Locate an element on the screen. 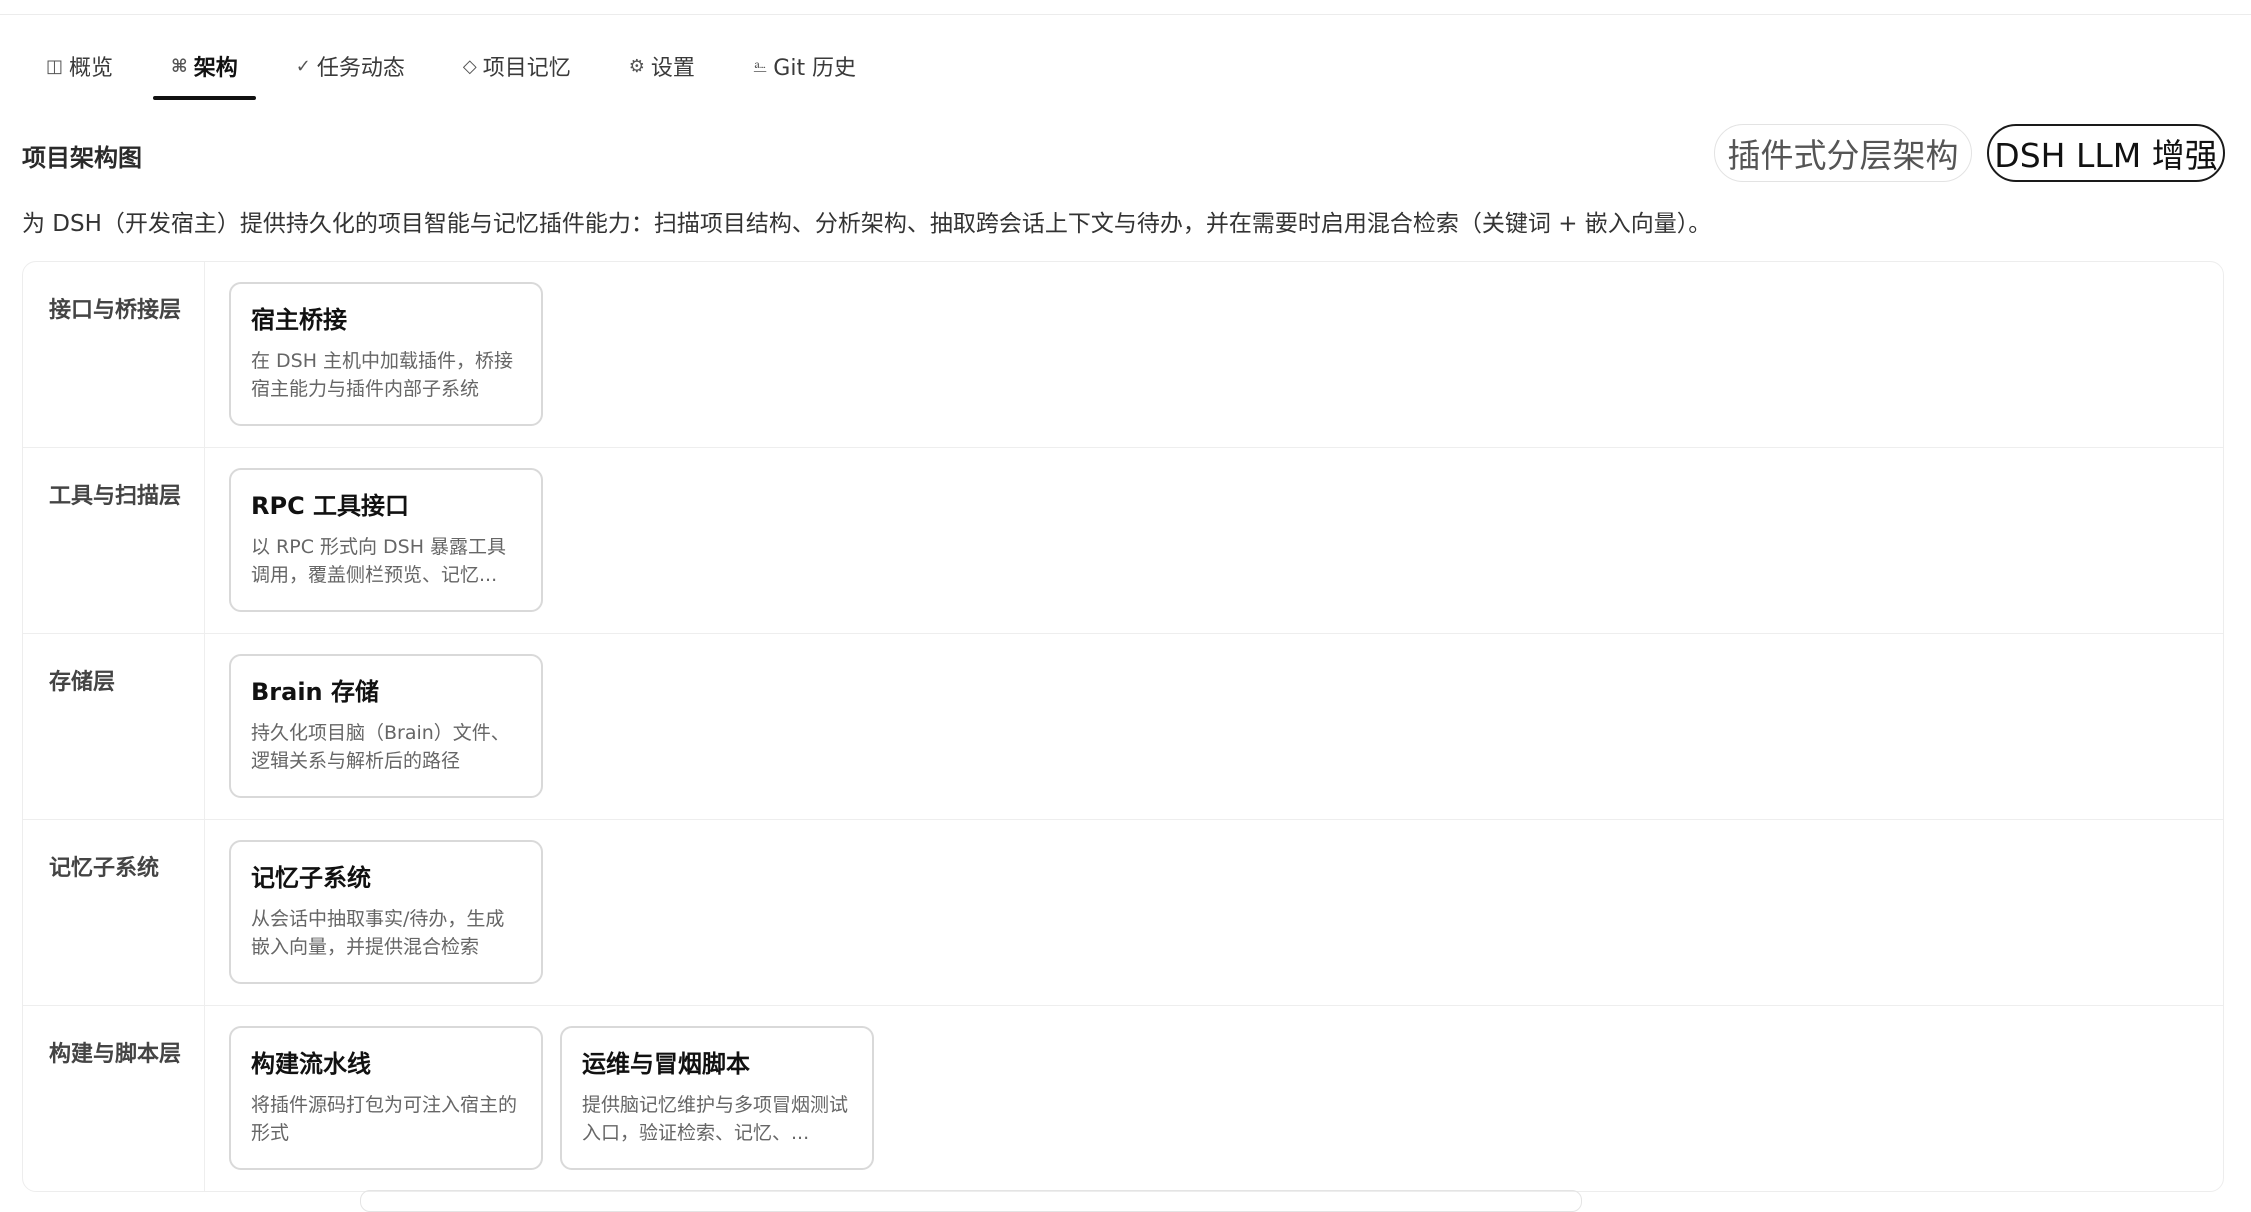 This screenshot has height=1212, width=2251. tab-project-memory: ◇ 项目记忆 is located at coordinates (517, 66).